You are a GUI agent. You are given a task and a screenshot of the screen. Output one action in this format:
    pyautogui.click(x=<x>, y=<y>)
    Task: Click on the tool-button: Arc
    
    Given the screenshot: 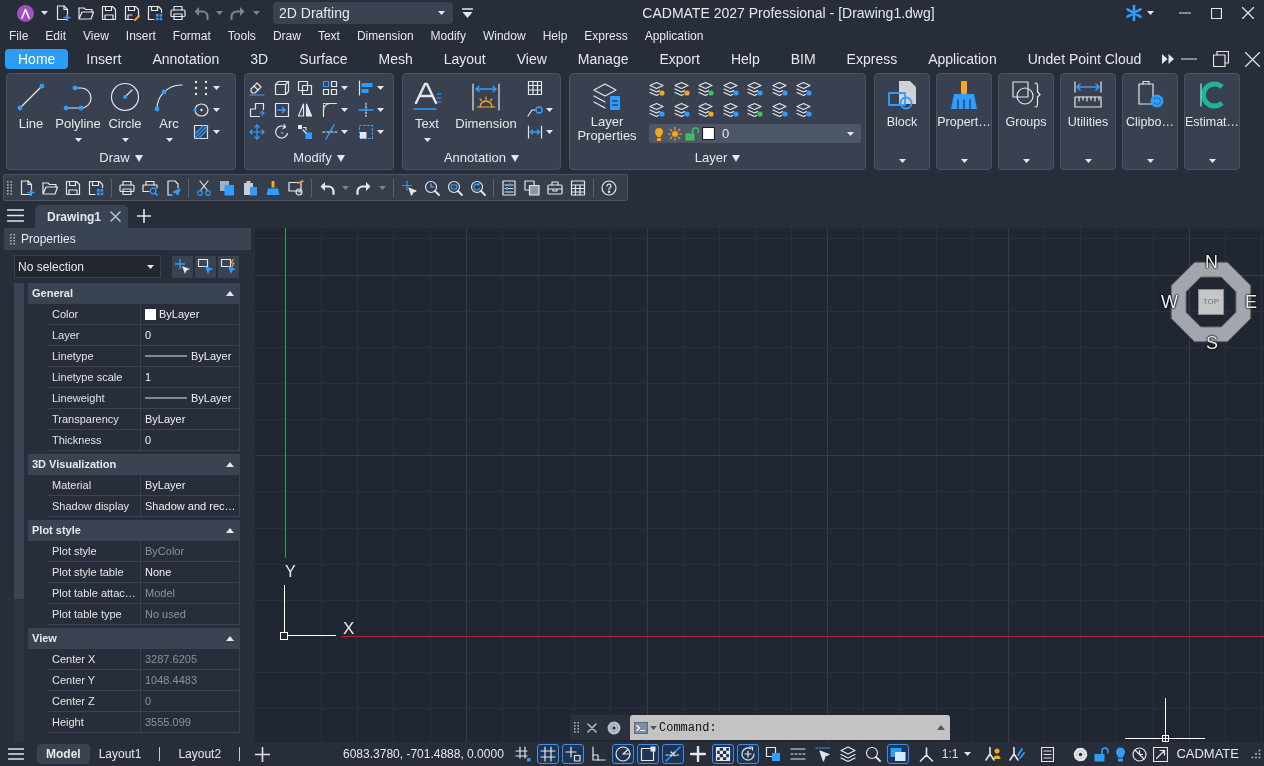 What is the action you would take?
    pyautogui.click(x=169, y=110)
    